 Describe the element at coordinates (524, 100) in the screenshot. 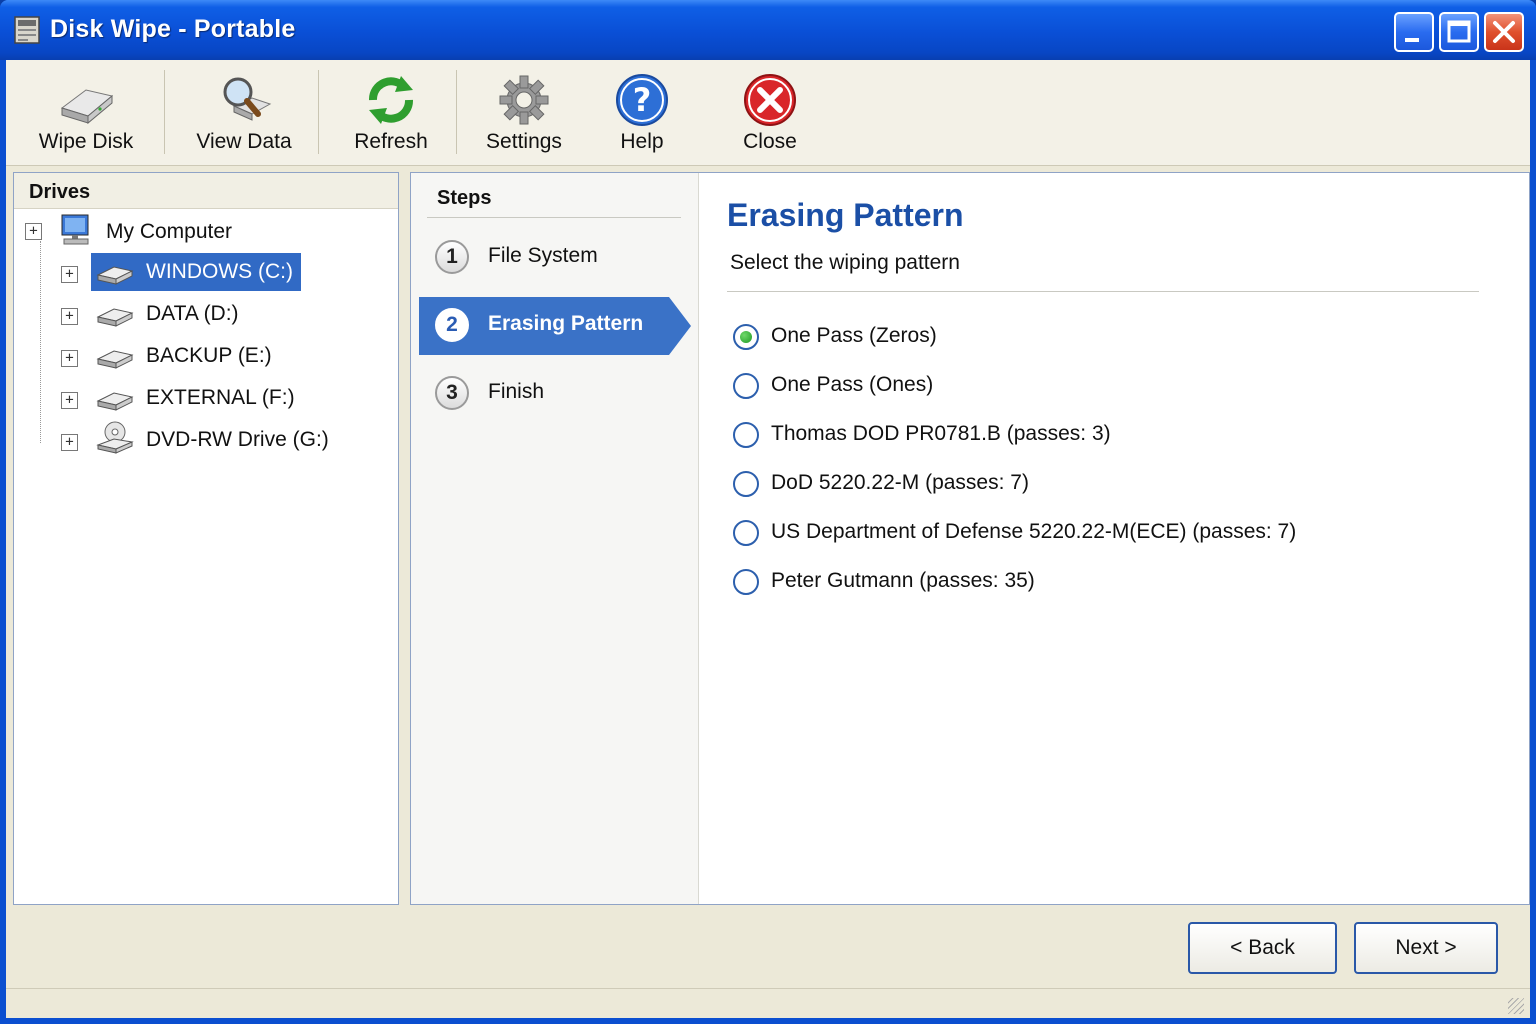

I see `gear-icon` at that location.